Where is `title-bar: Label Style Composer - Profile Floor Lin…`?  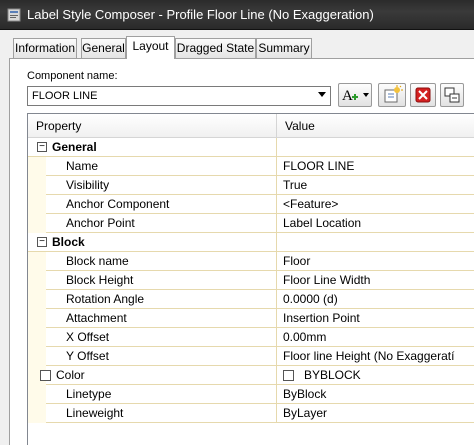
title-bar: Label Style Composer - Profile Floor Lin… is located at coordinates (237, 15).